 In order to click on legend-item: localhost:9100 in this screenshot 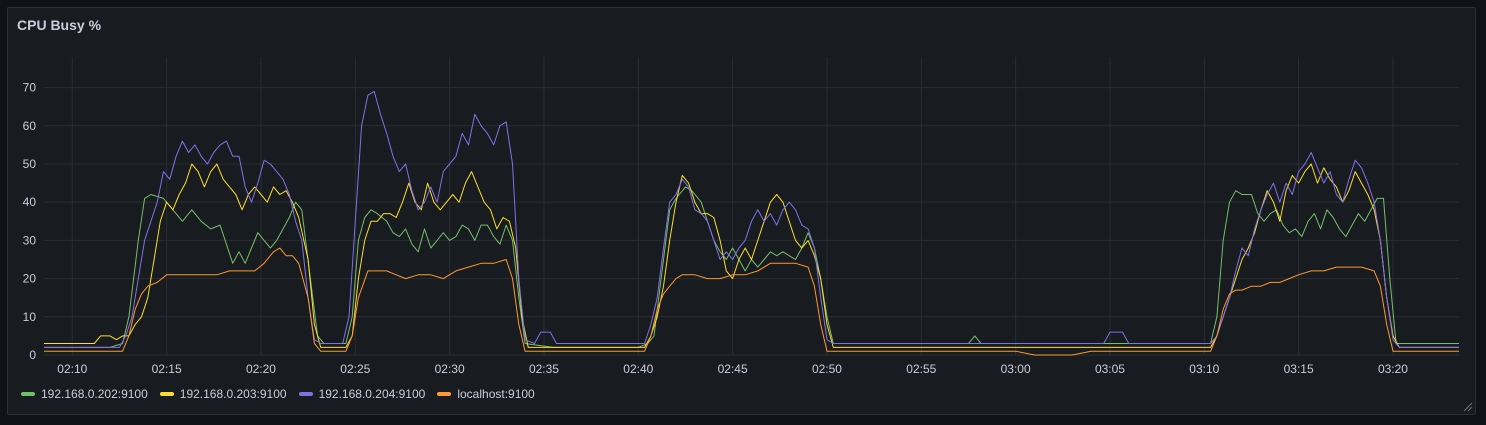, I will do `click(486, 394)`.